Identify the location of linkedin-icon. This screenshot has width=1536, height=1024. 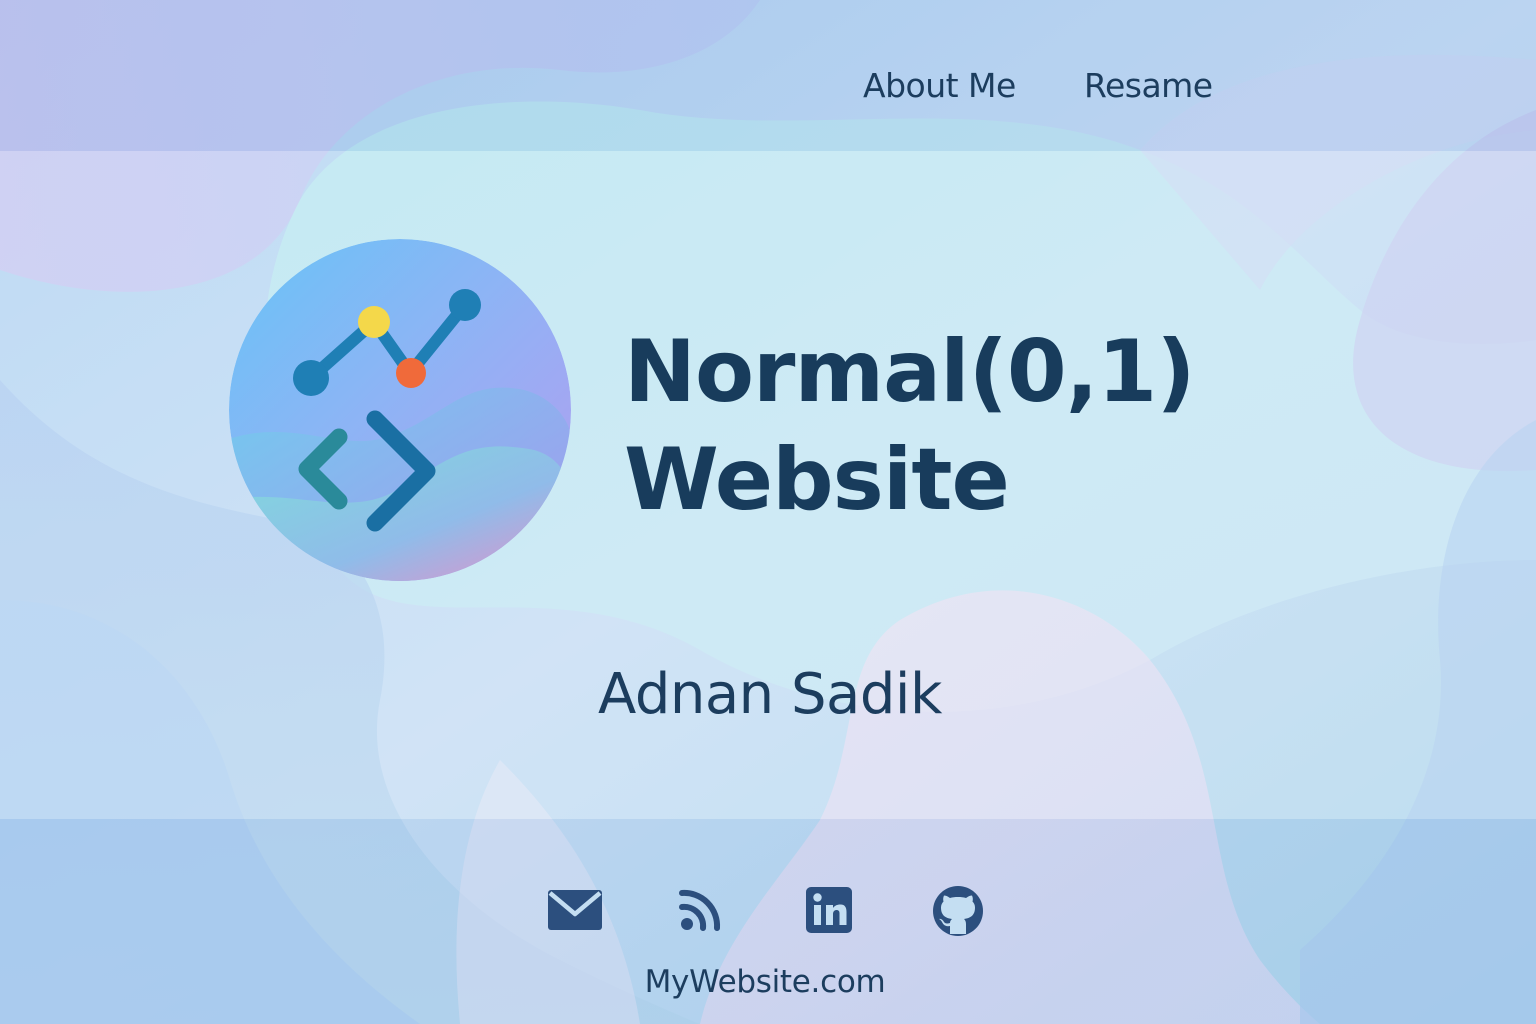
(831, 911).